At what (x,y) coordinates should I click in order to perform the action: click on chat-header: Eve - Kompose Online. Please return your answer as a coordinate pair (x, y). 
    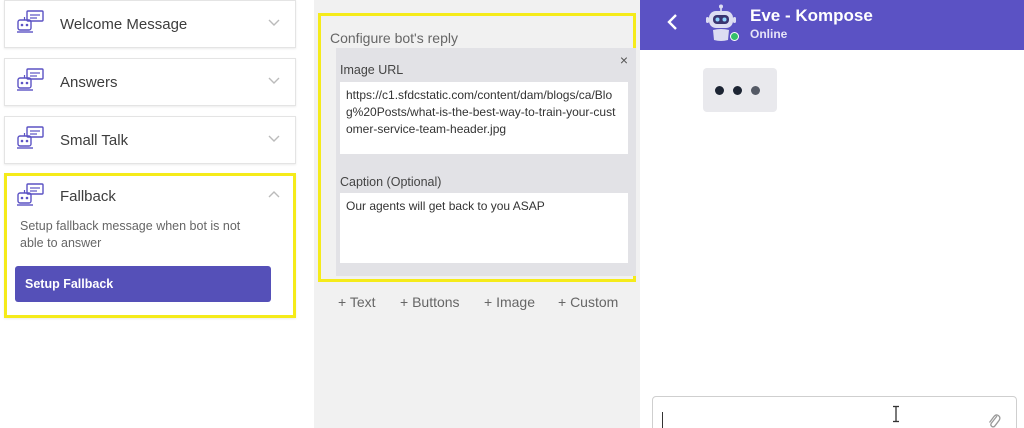
    Looking at the image, I should click on (832, 25).